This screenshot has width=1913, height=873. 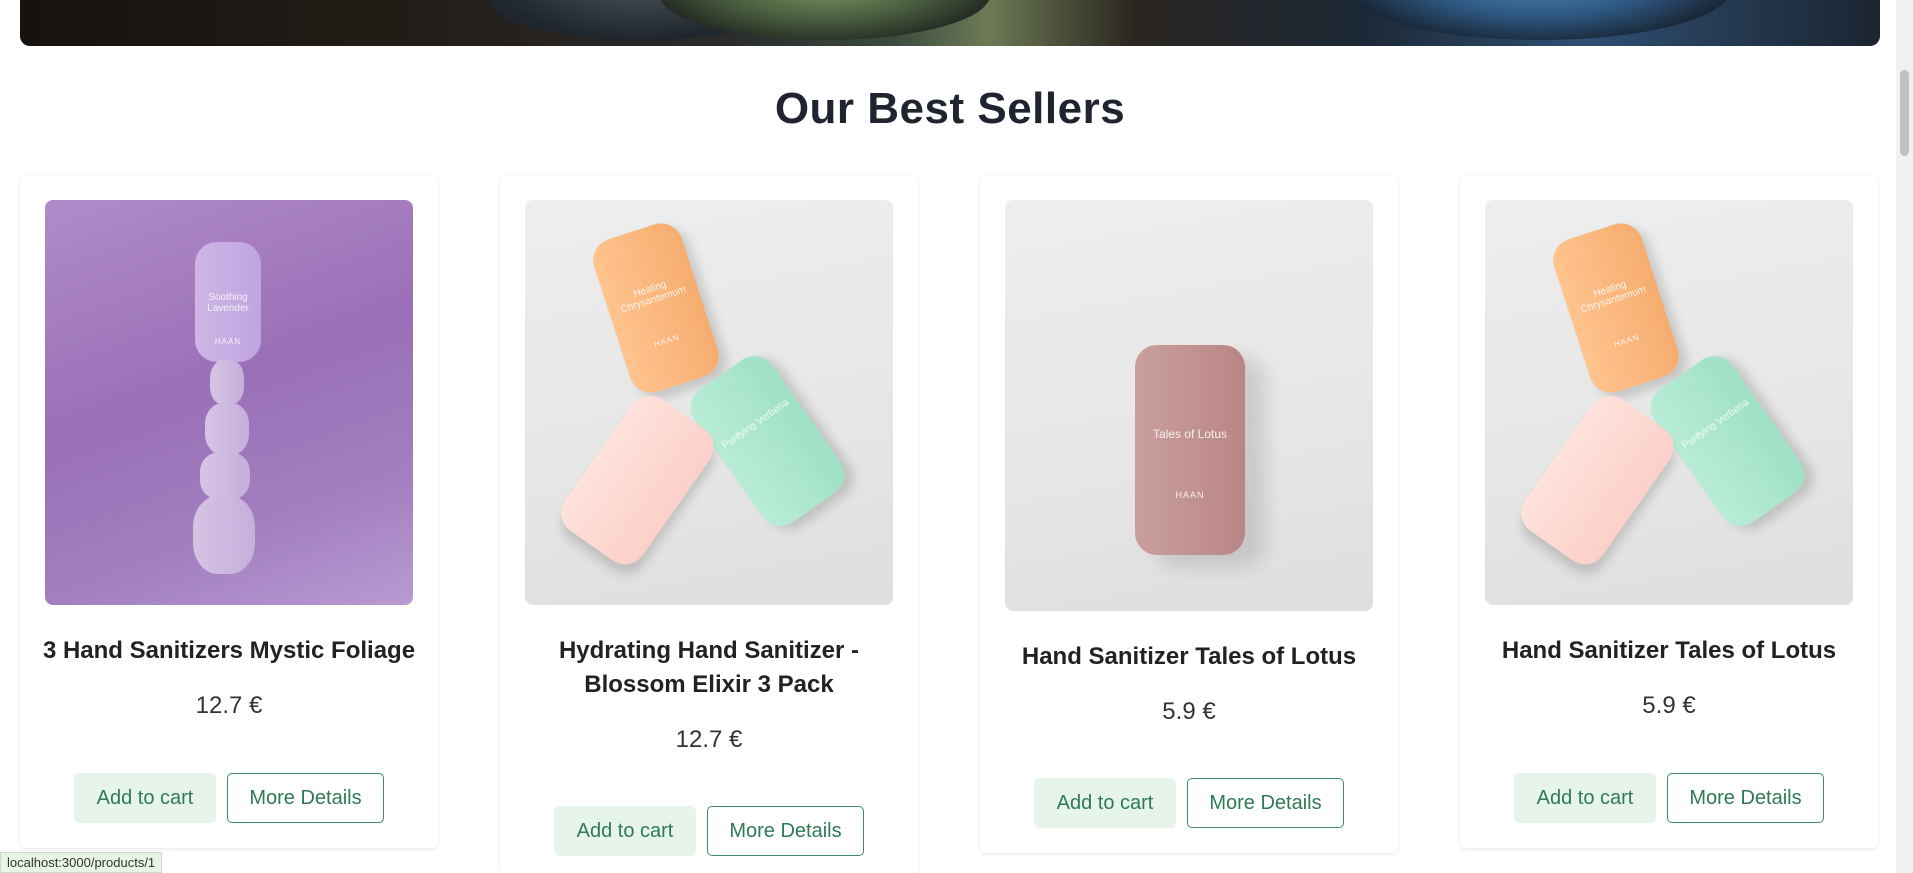 I want to click on bottle-label: Tales of Lotus, so click(x=1190, y=434).